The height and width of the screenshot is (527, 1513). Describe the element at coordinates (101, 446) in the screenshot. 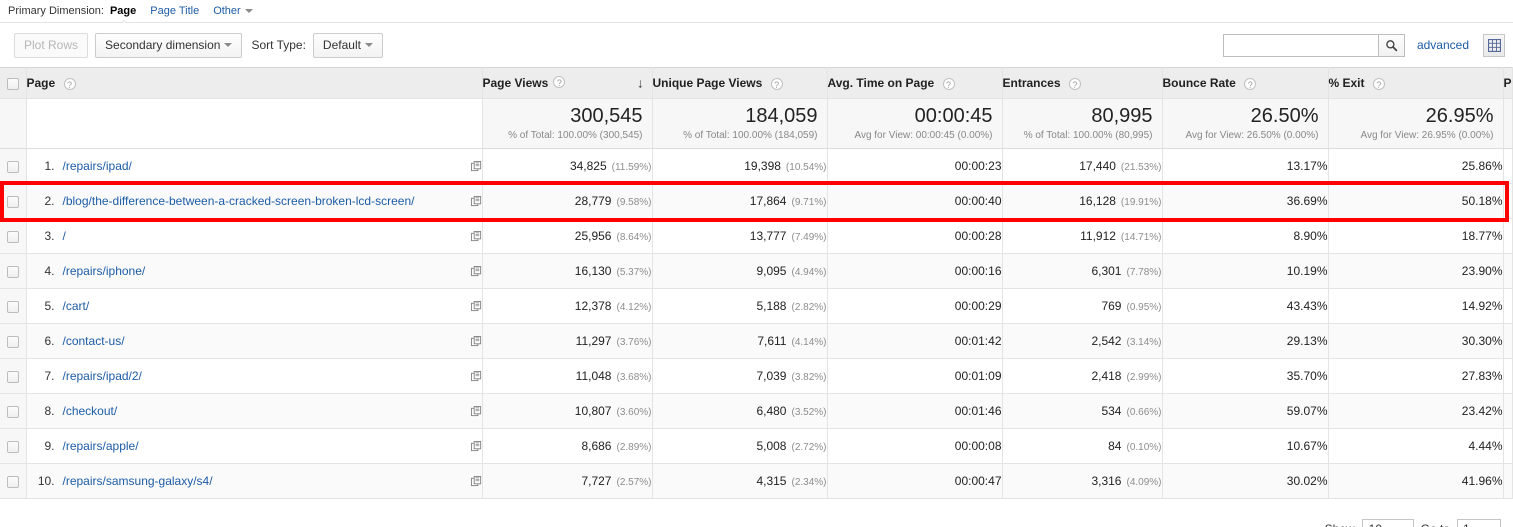

I see `page-path-link: /repairs/apple/` at that location.